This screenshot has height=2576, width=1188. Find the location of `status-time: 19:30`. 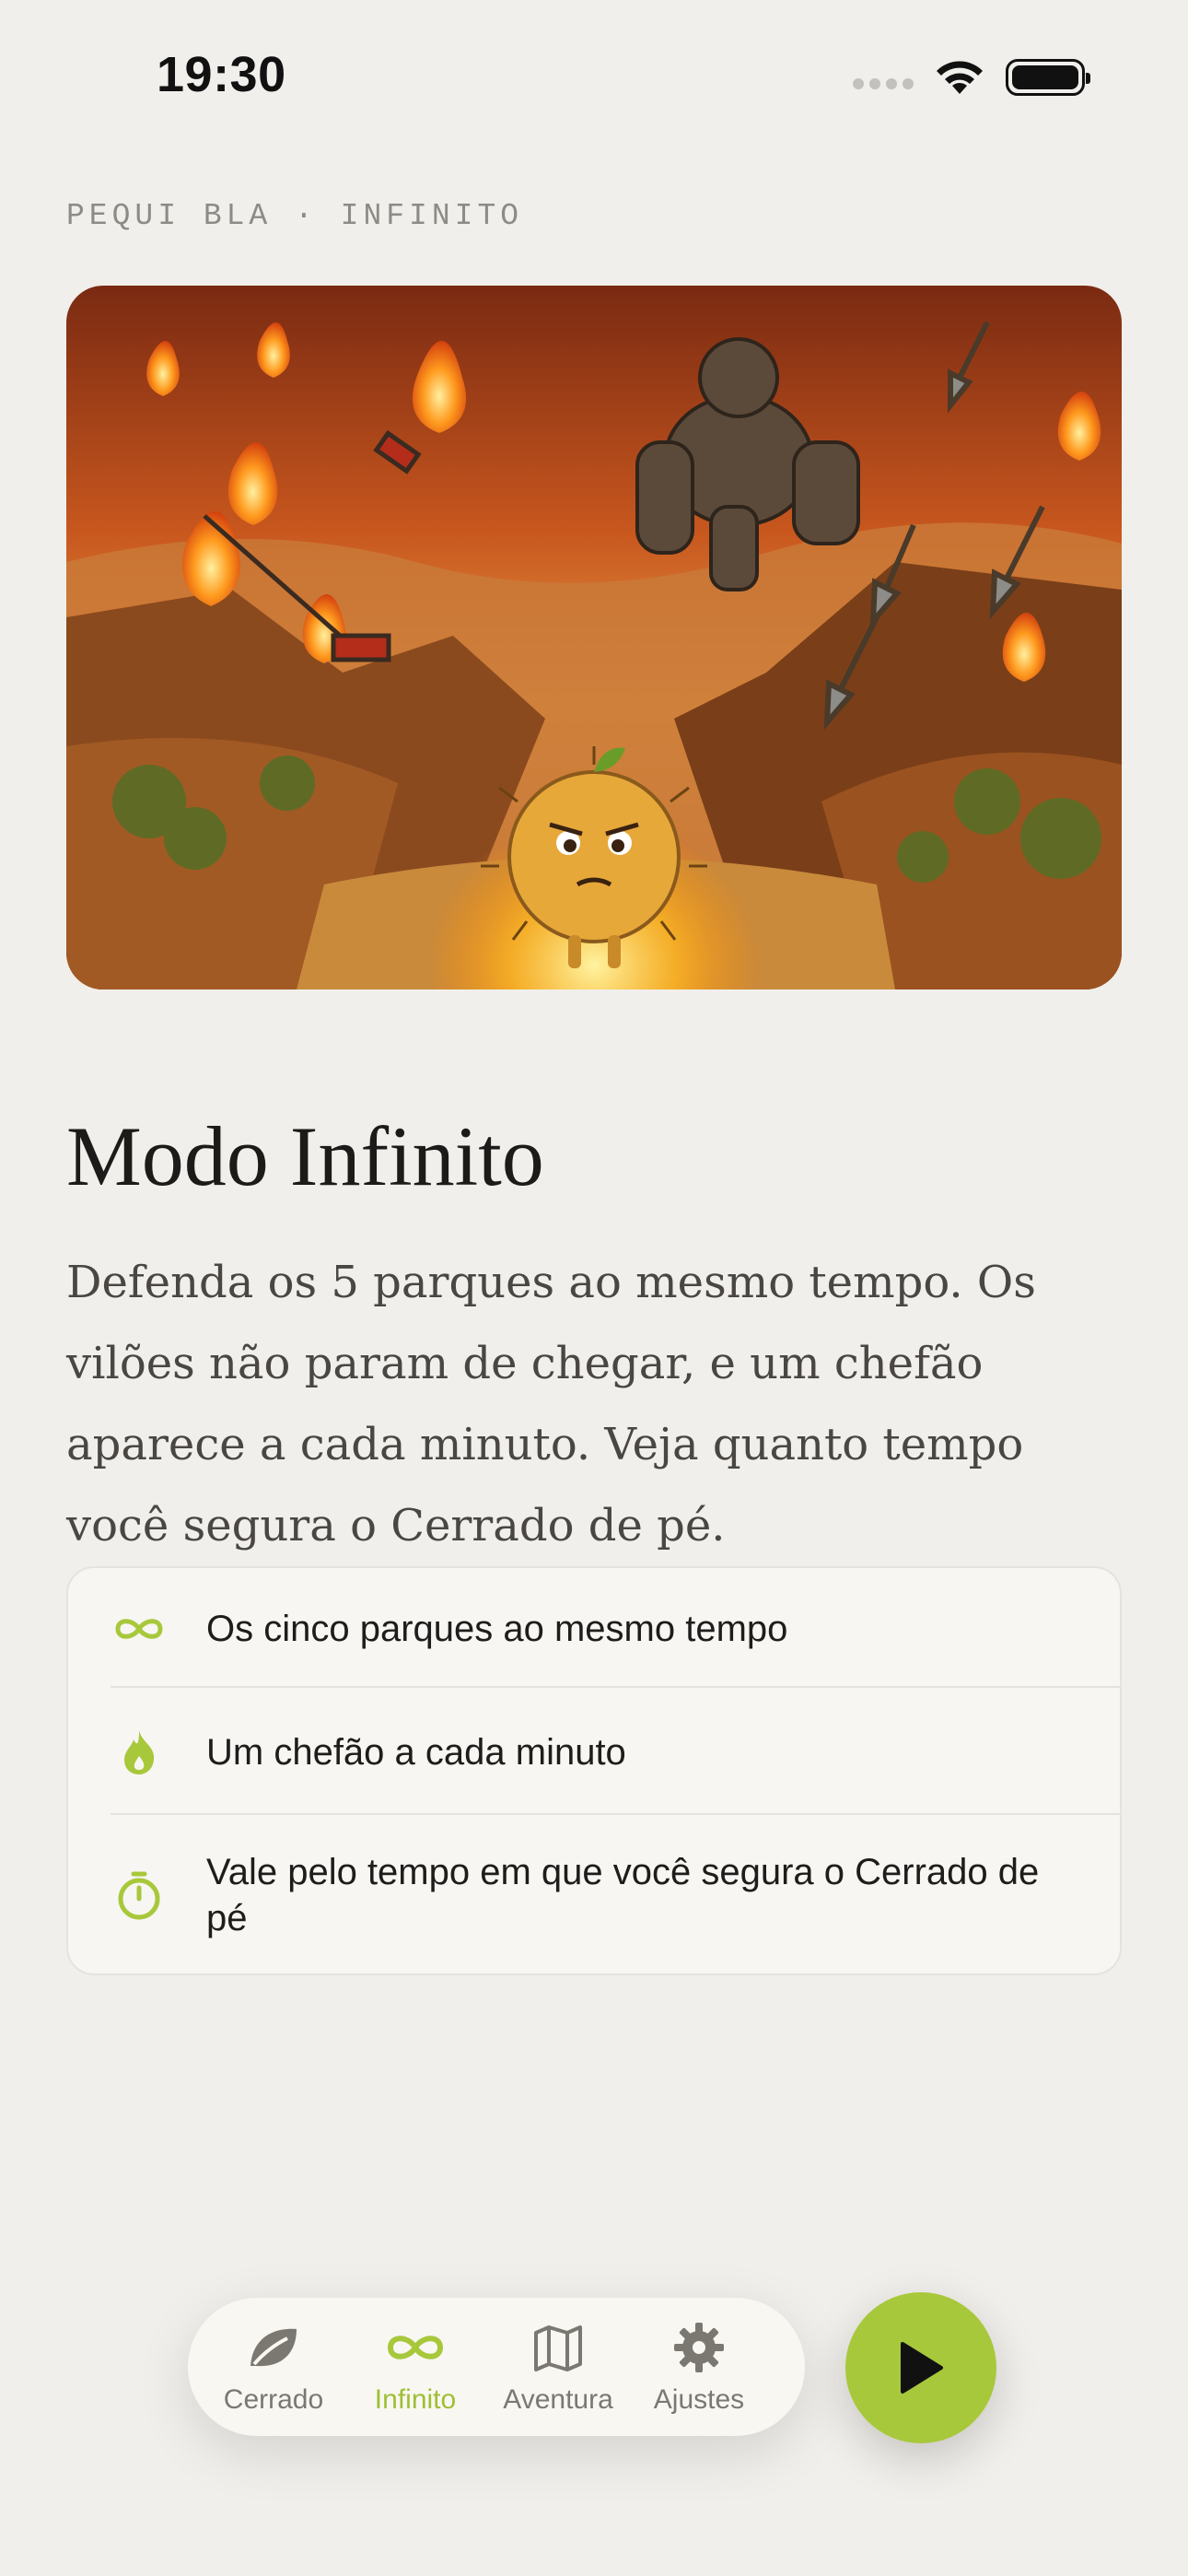

status-time: 19:30 is located at coordinates (221, 74).